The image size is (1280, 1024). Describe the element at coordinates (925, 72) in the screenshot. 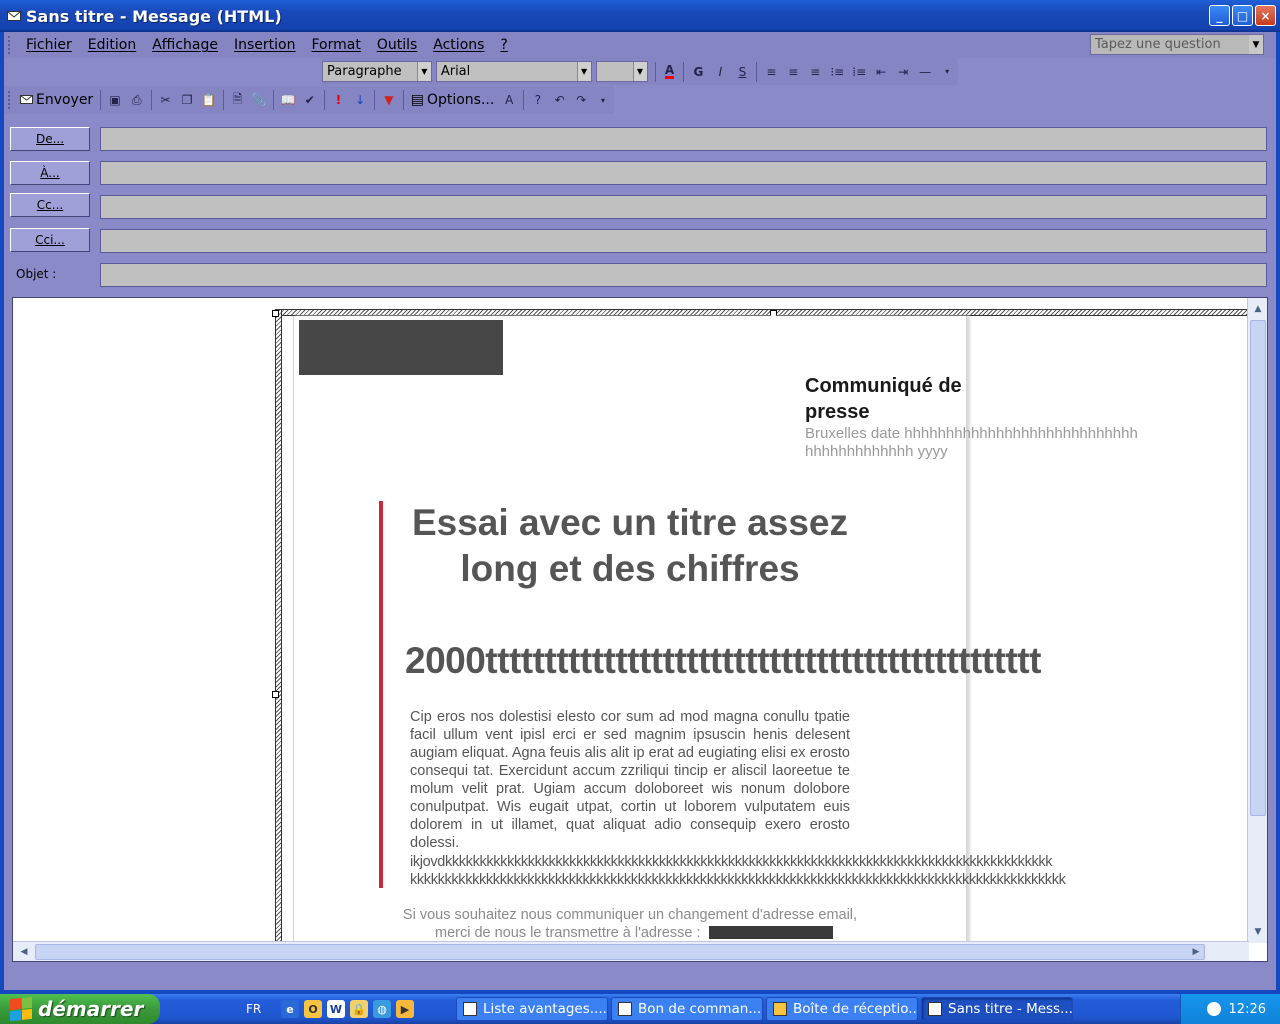

I see `horizontal-line-icon: —` at that location.